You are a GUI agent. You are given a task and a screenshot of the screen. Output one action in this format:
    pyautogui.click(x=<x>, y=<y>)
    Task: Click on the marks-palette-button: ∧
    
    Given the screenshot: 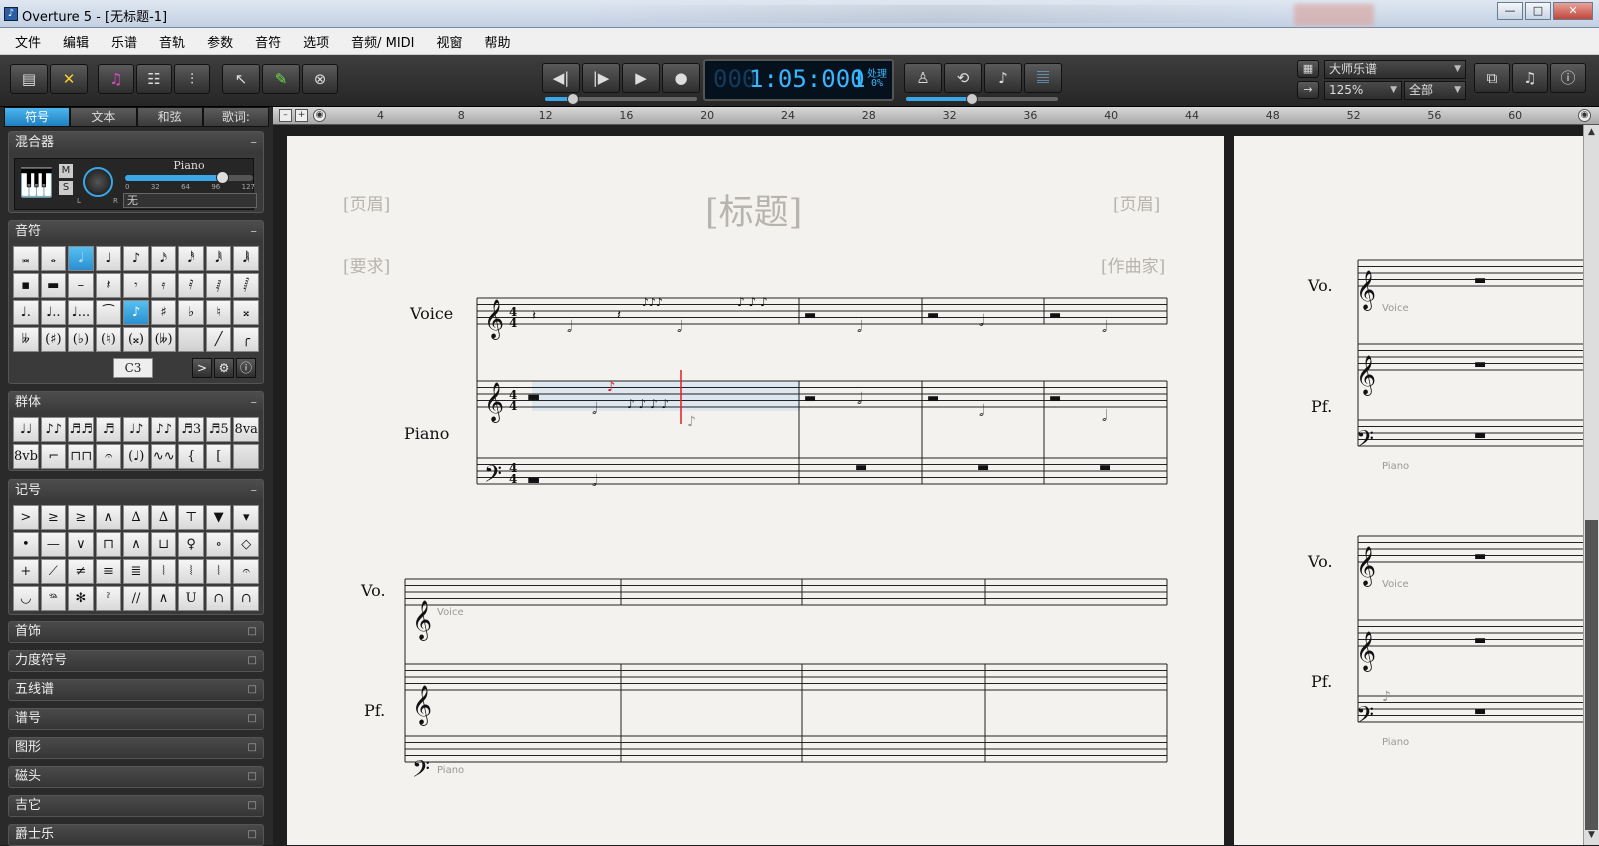 What is the action you would take?
    pyautogui.click(x=136, y=544)
    